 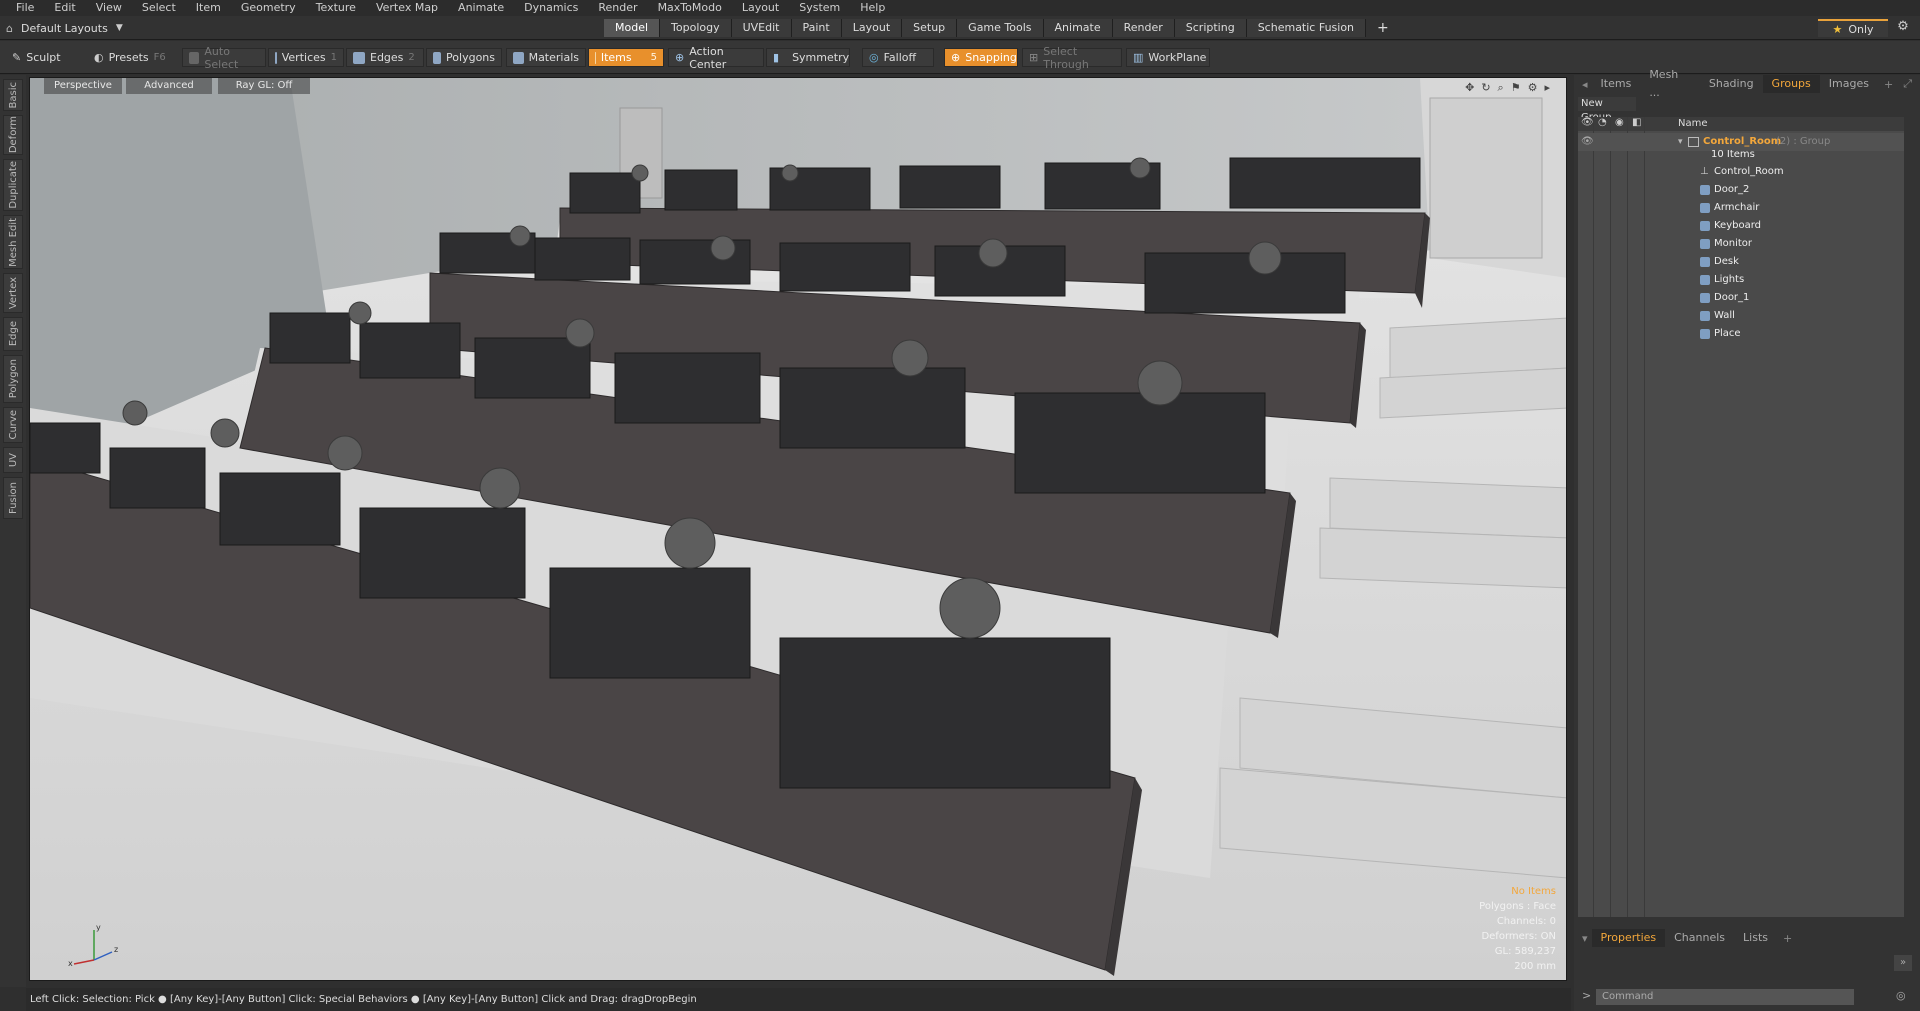 What do you see at coordinates (1731, 84) in the screenshot?
I see `tab-shading: Shading` at bounding box center [1731, 84].